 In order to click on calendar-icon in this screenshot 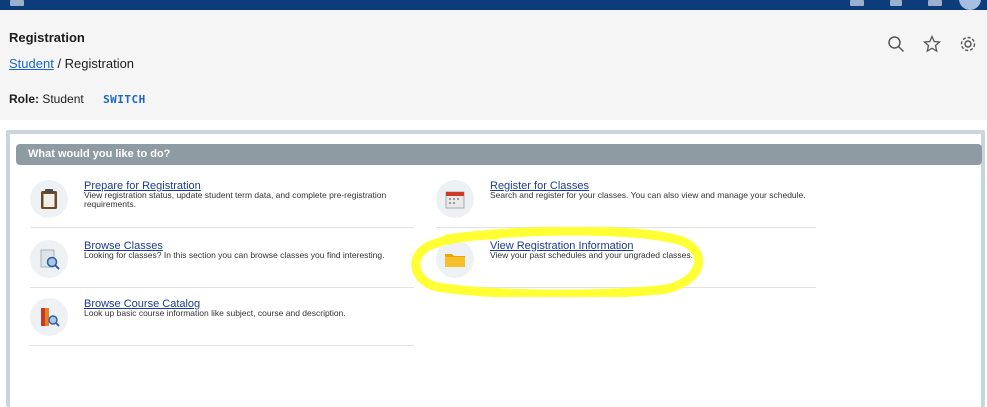, I will do `click(455, 199)`.